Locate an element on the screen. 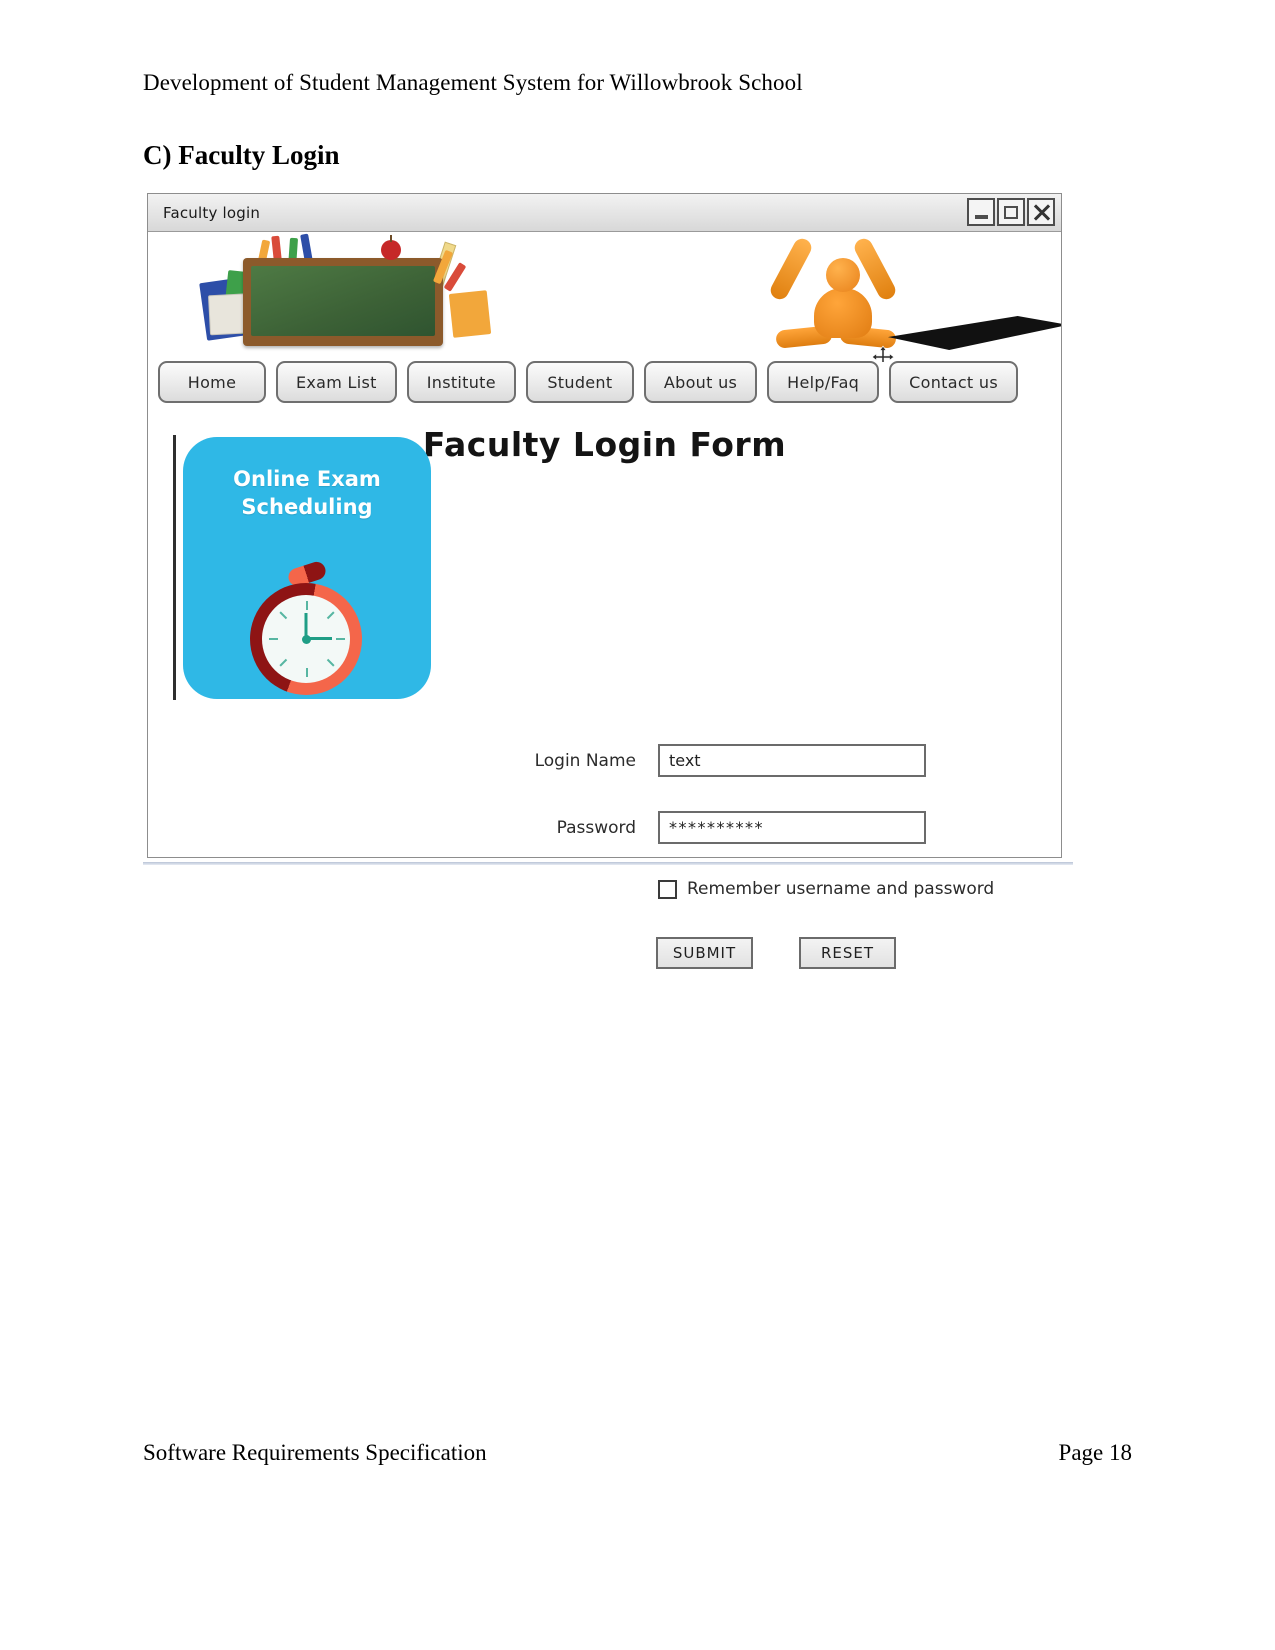 The width and height of the screenshot is (1275, 1650). maximize-icon is located at coordinates (1011, 212).